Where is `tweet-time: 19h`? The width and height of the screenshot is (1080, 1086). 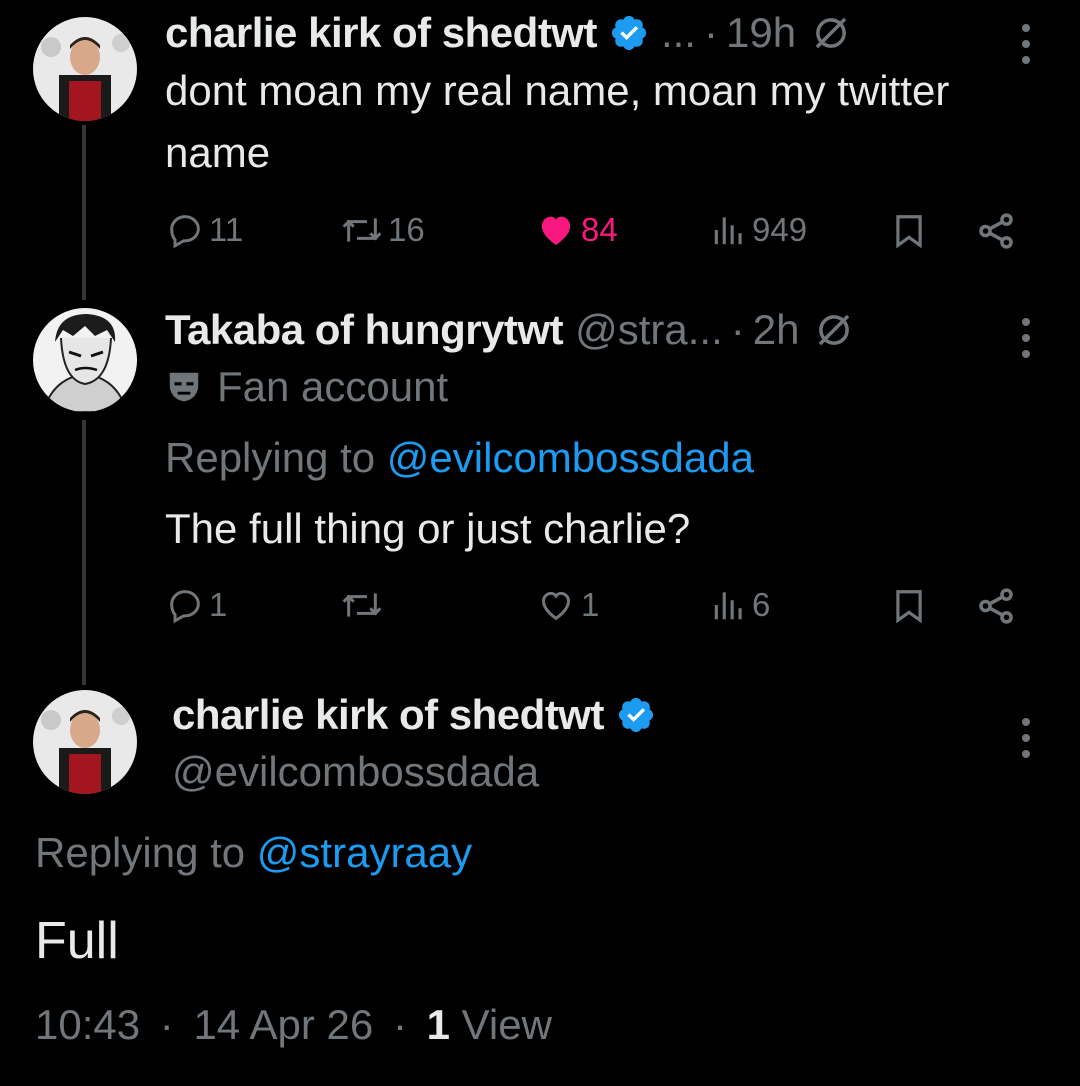 tweet-time: 19h is located at coordinates (761, 33).